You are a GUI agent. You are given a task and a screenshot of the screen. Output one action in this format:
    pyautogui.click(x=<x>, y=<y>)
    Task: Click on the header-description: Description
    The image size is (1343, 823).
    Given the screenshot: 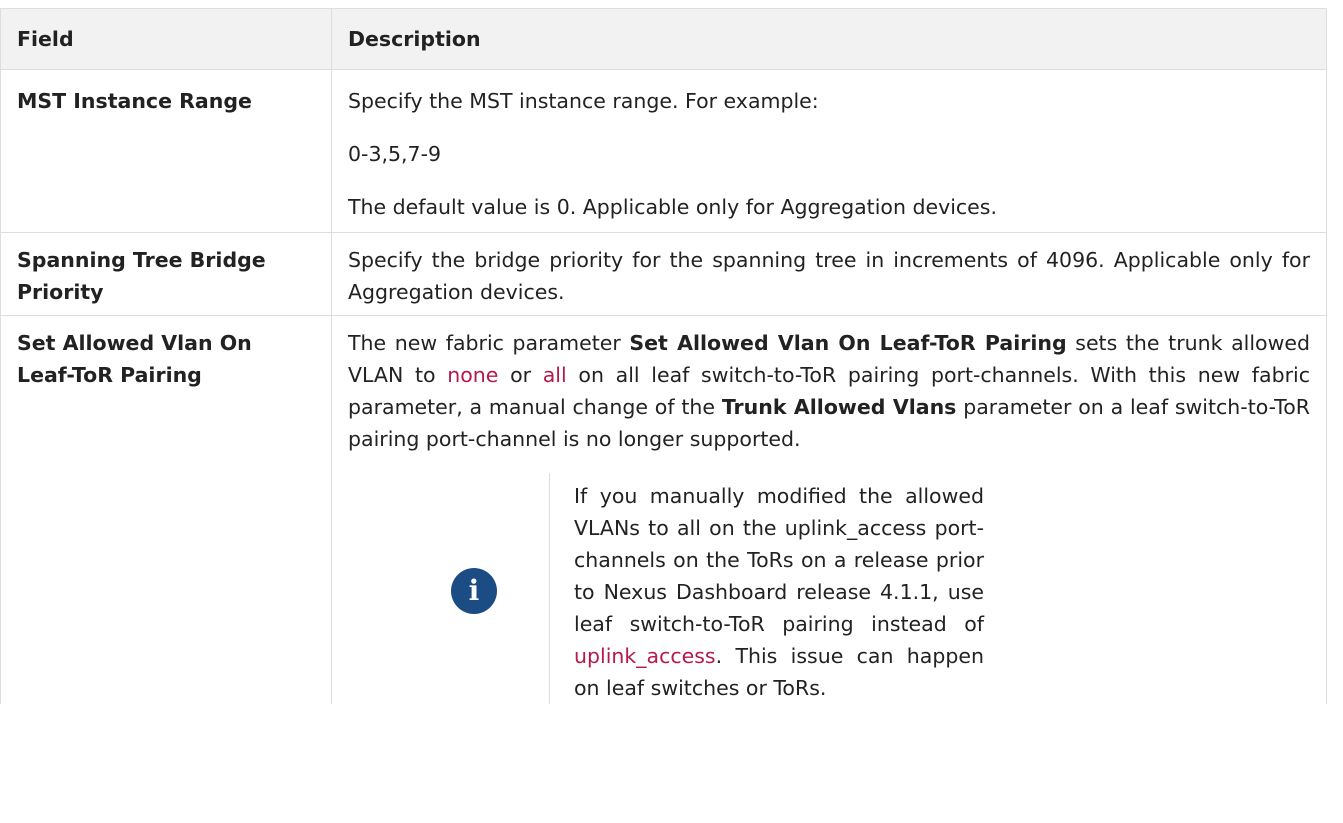 What is the action you would take?
    pyautogui.click(x=829, y=39)
    